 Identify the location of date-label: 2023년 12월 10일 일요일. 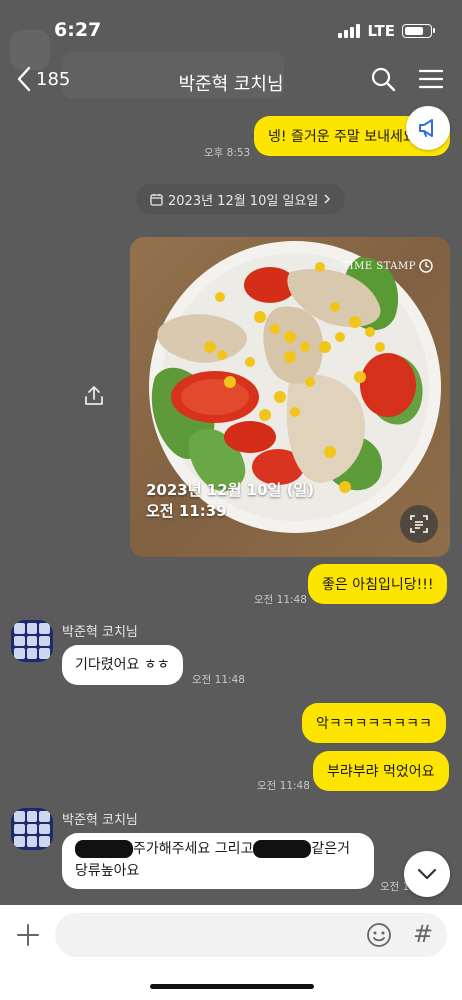
(243, 201).